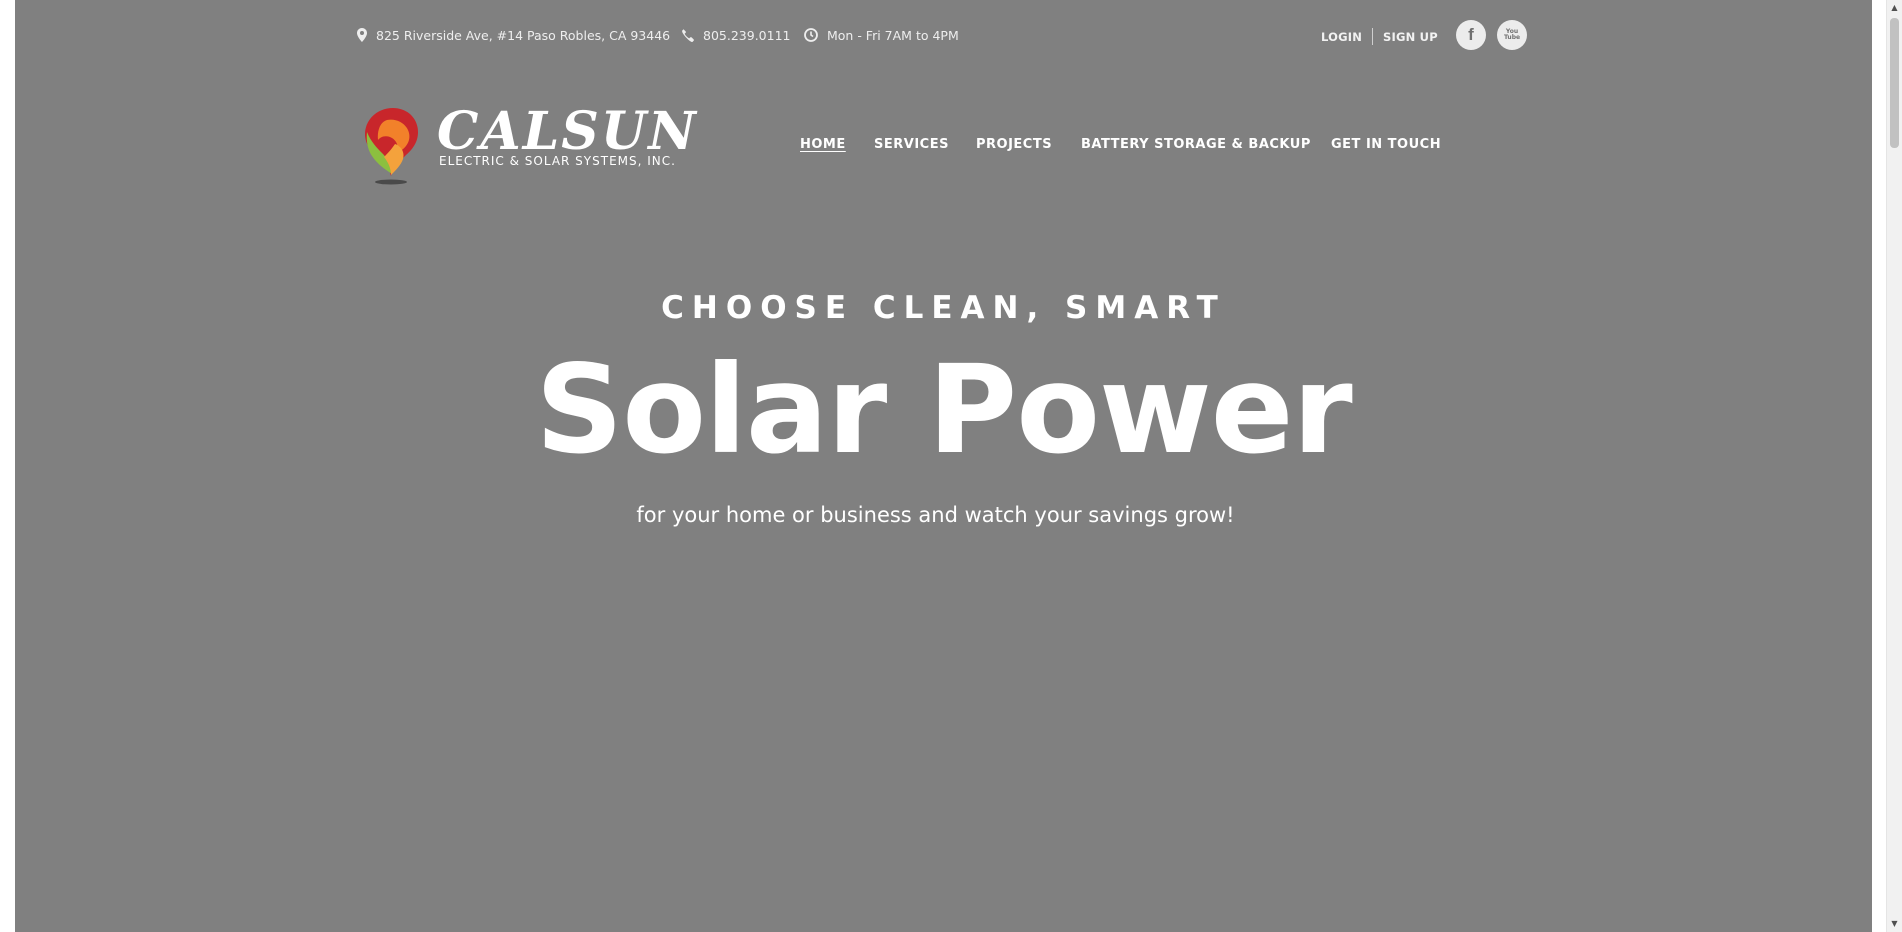 The image size is (1902, 932). What do you see at coordinates (1373, 36) in the screenshot?
I see `auth-divider` at bounding box center [1373, 36].